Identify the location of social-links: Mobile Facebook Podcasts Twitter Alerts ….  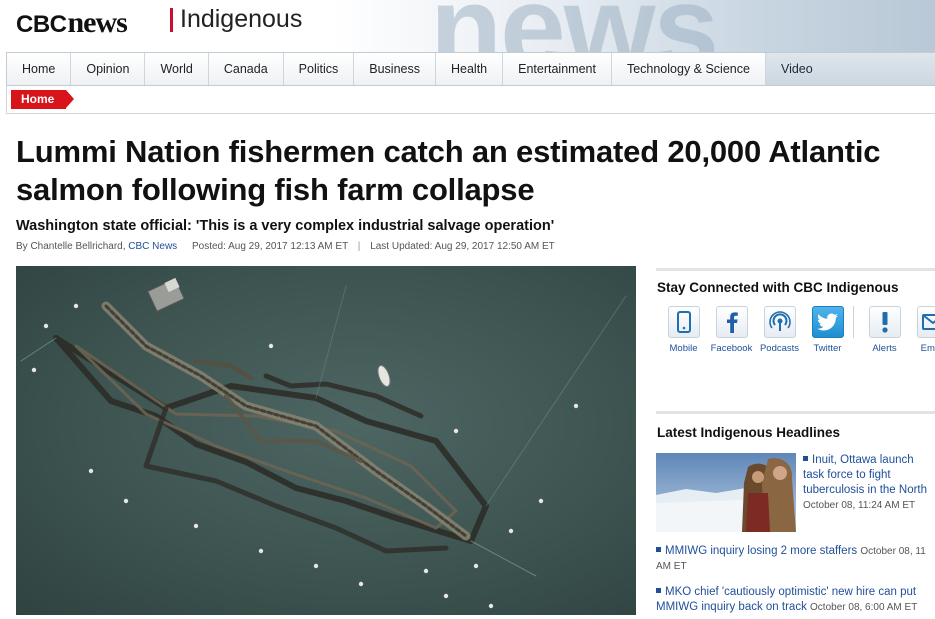
(797, 330).